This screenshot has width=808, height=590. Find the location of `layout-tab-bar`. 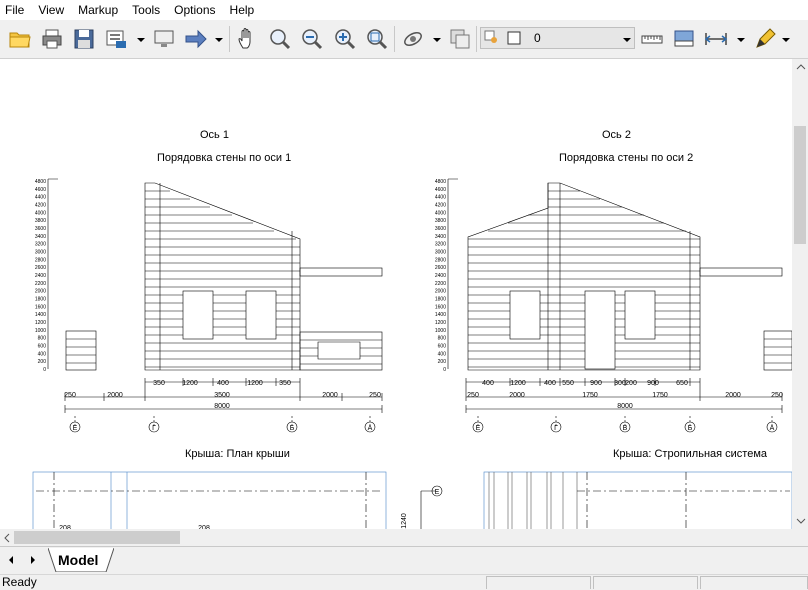

layout-tab-bar is located at coordinates (404, 560).